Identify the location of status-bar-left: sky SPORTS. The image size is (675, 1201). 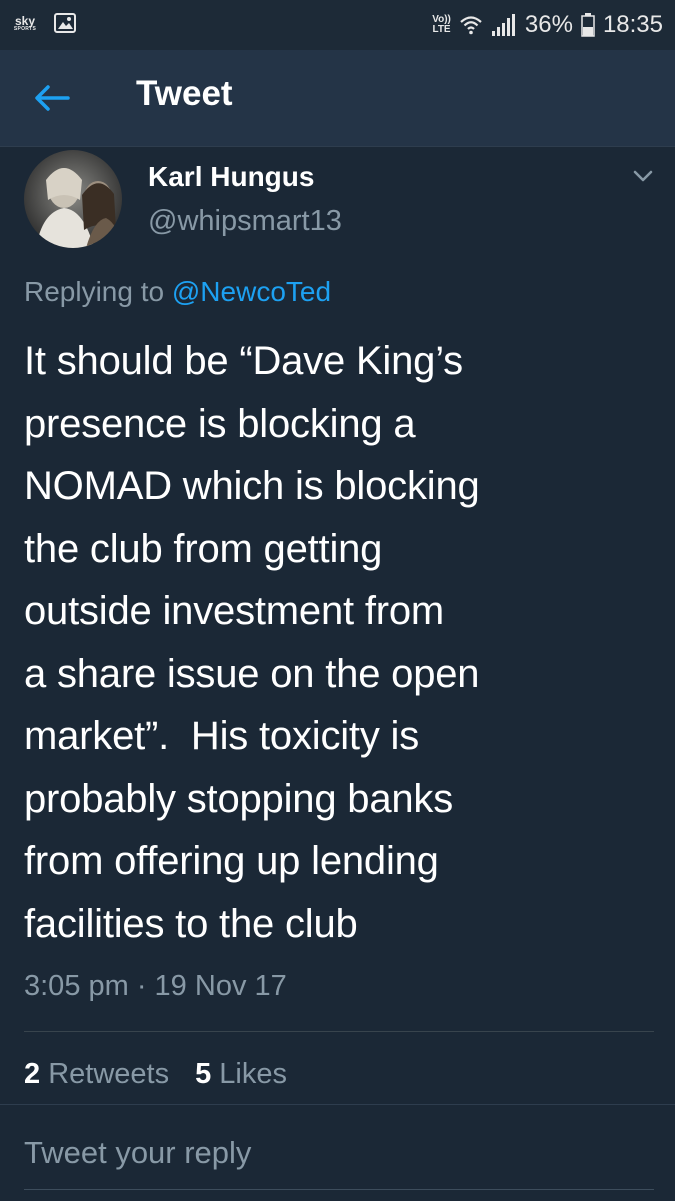
(43, 23).